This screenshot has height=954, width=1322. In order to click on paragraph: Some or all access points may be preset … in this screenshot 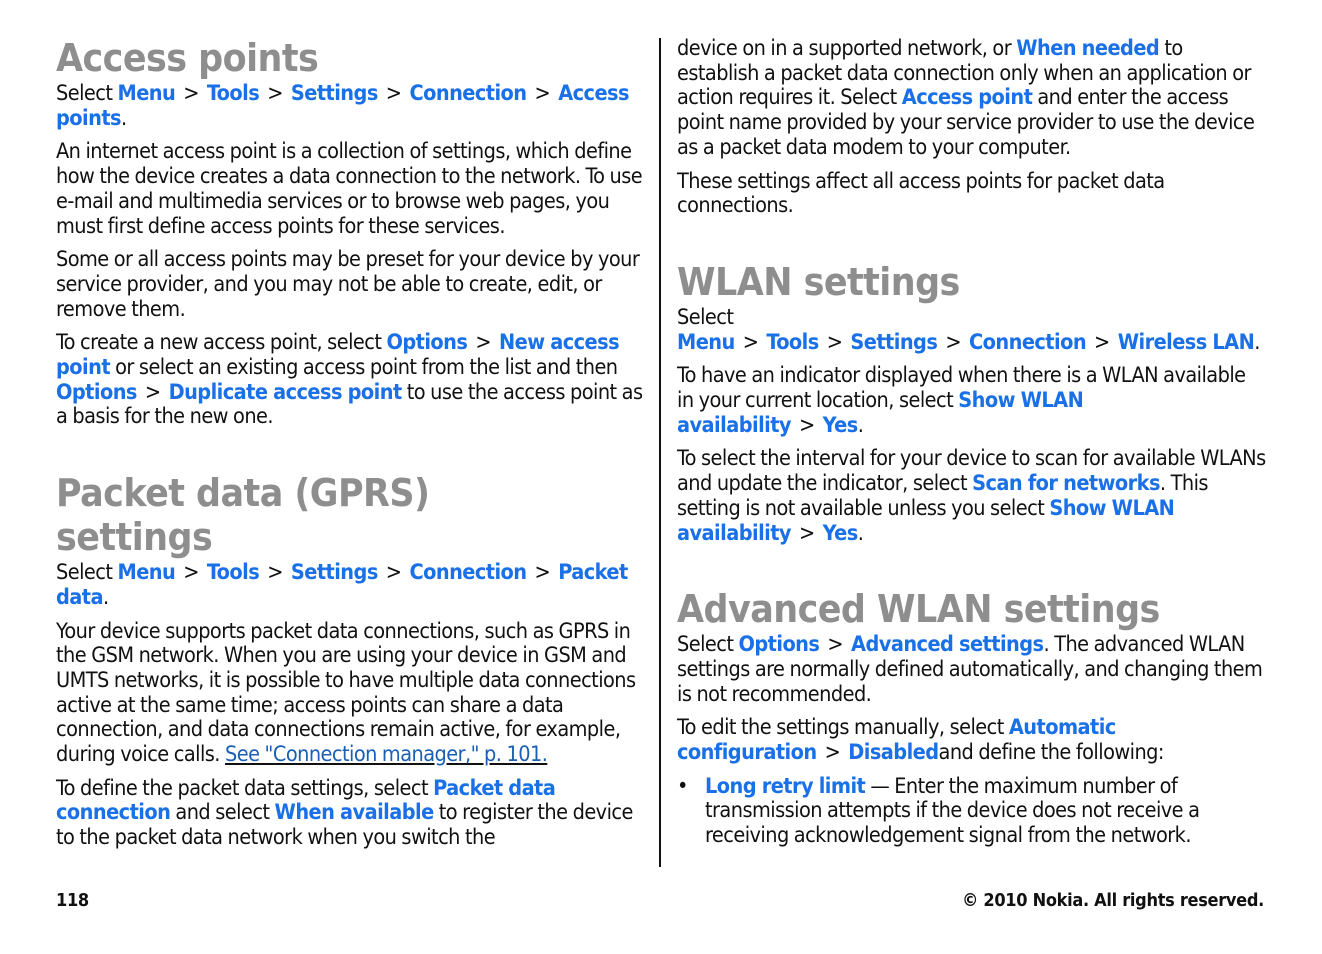, I will do `click(348, 284)`.